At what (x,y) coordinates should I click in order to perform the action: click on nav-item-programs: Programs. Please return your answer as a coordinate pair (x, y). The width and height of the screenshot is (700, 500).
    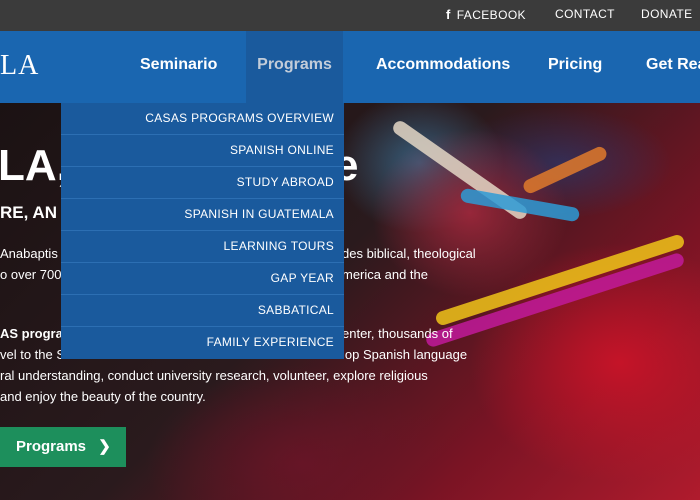
    Looking at the image, I should click on (294, 67).